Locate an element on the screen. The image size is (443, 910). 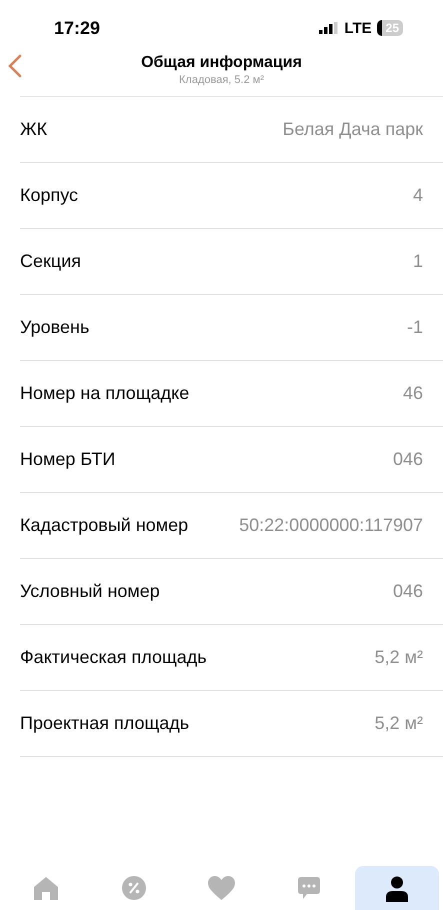
field-label: ЖК is located at coordinates (34, 129).